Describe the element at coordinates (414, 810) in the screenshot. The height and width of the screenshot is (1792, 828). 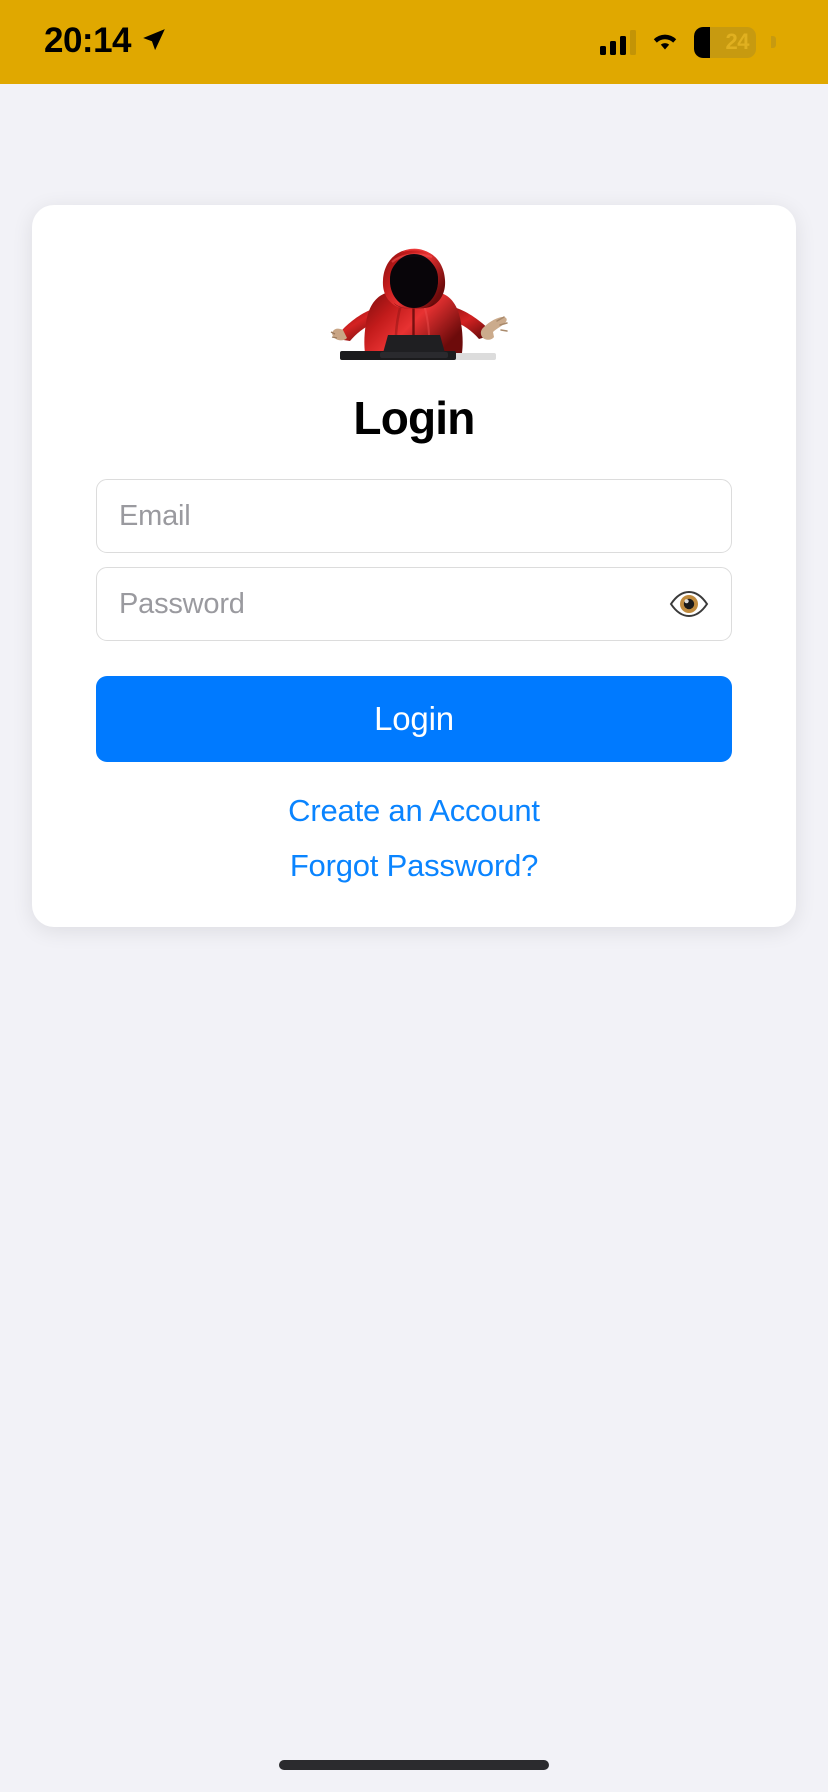
I see `create-account-link: Create an Account` at that location.